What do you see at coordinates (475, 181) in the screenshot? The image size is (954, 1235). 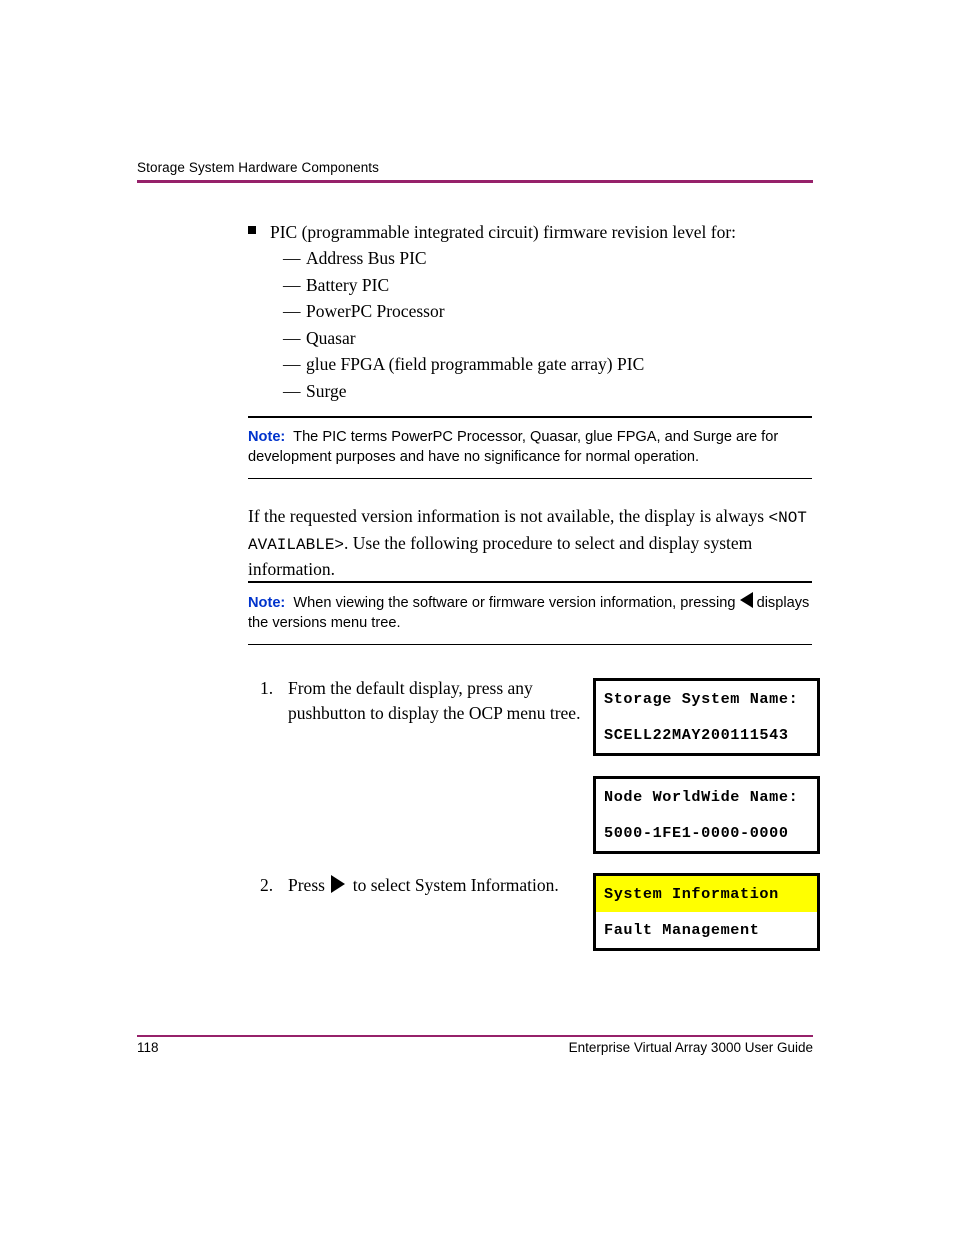 I see `header-rule` at bounding box center [475, 181].